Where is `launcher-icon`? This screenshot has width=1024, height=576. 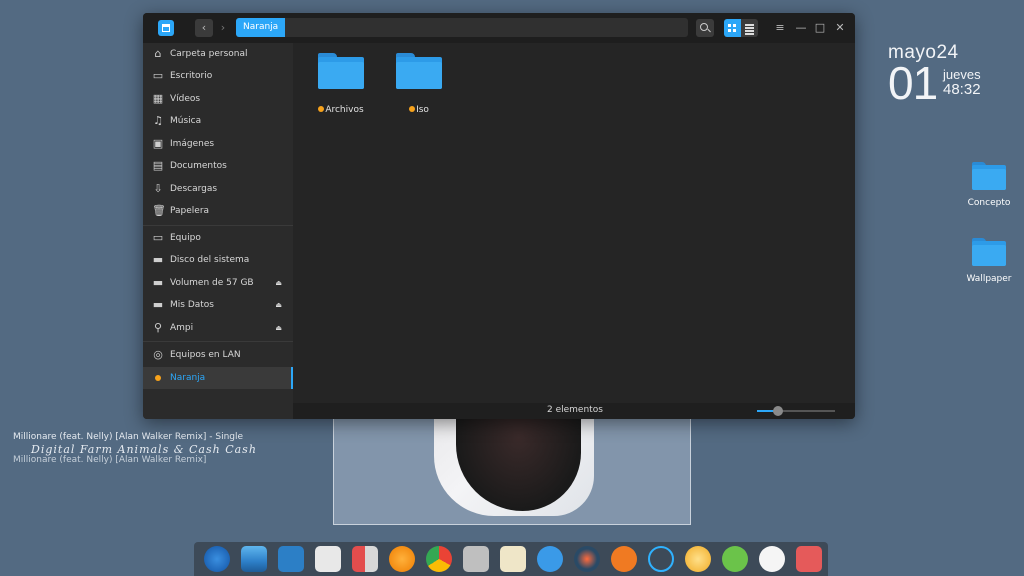
launcher-icon is located at coordinates (217, 559).